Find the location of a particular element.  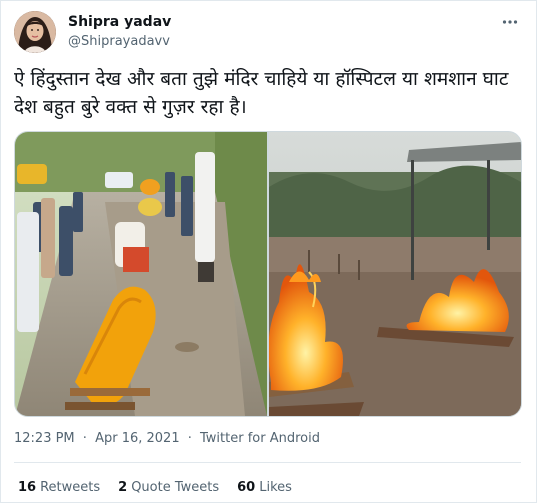

retweets-stat: 16 Retweets is located at coordinates (59, 487).